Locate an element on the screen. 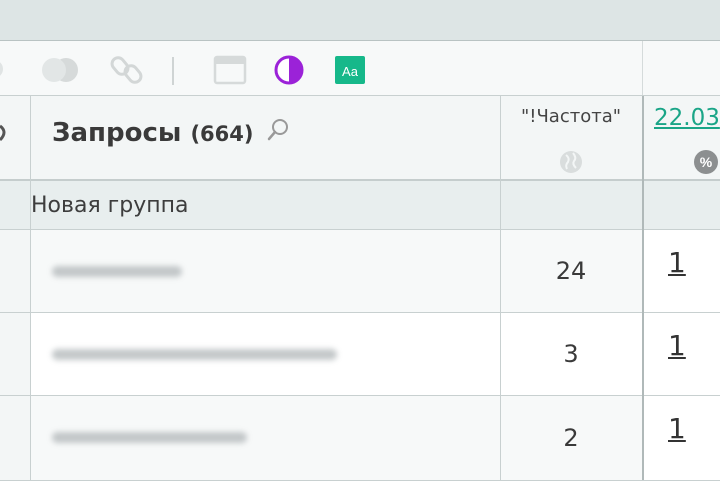  percent-label: % is located at coordinates (706, 162).